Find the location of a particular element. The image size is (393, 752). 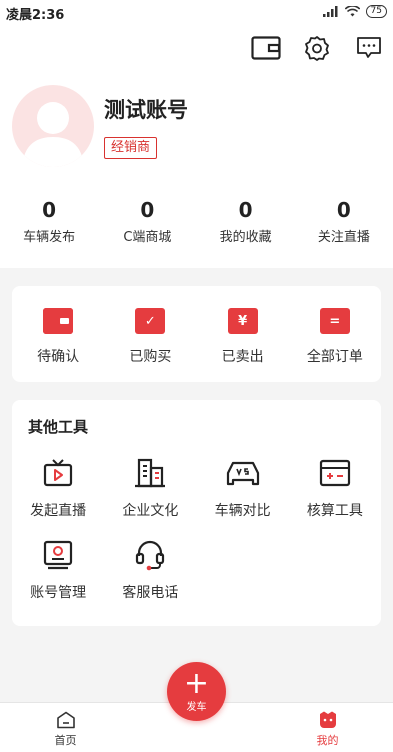

car-vs-icon is located at coordinates (243, 473).